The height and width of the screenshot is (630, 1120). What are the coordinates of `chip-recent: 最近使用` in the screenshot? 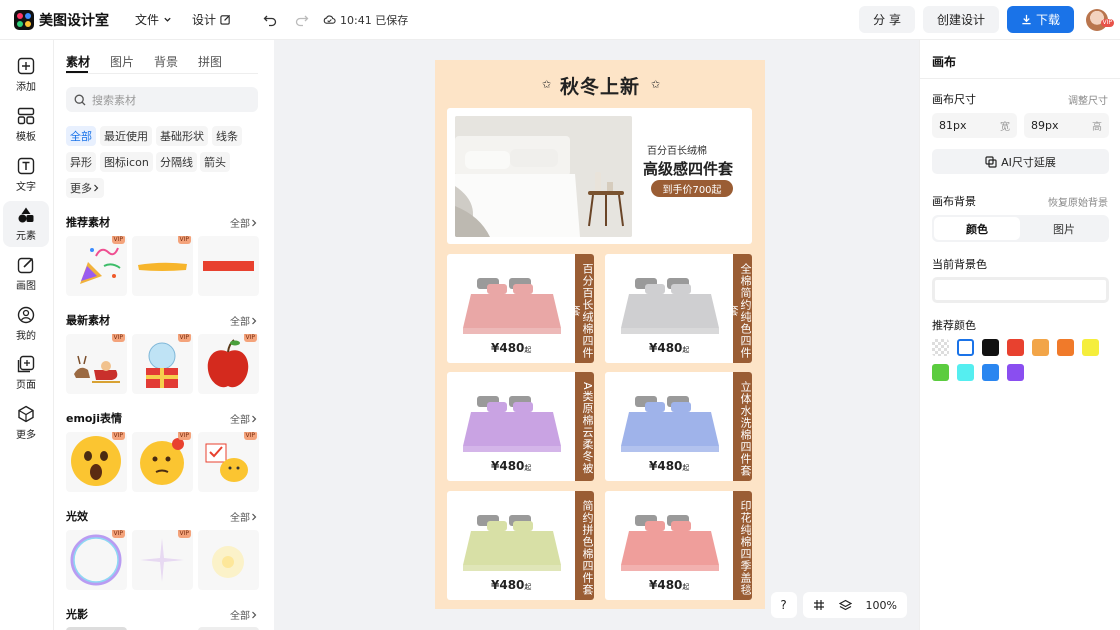 It's located at (126, 136).